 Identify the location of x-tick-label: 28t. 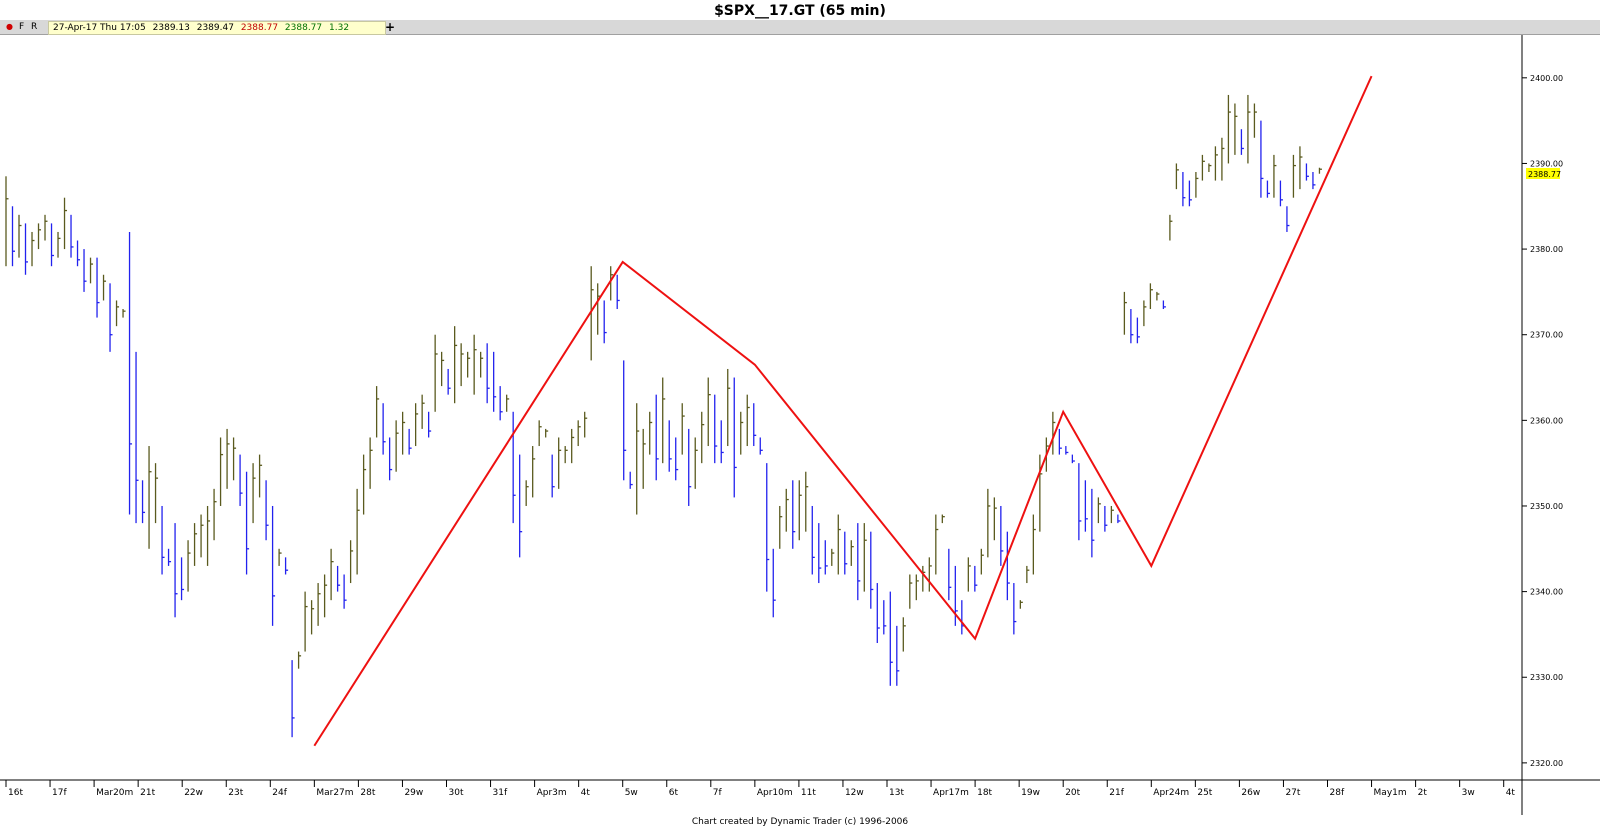
(367, 793).